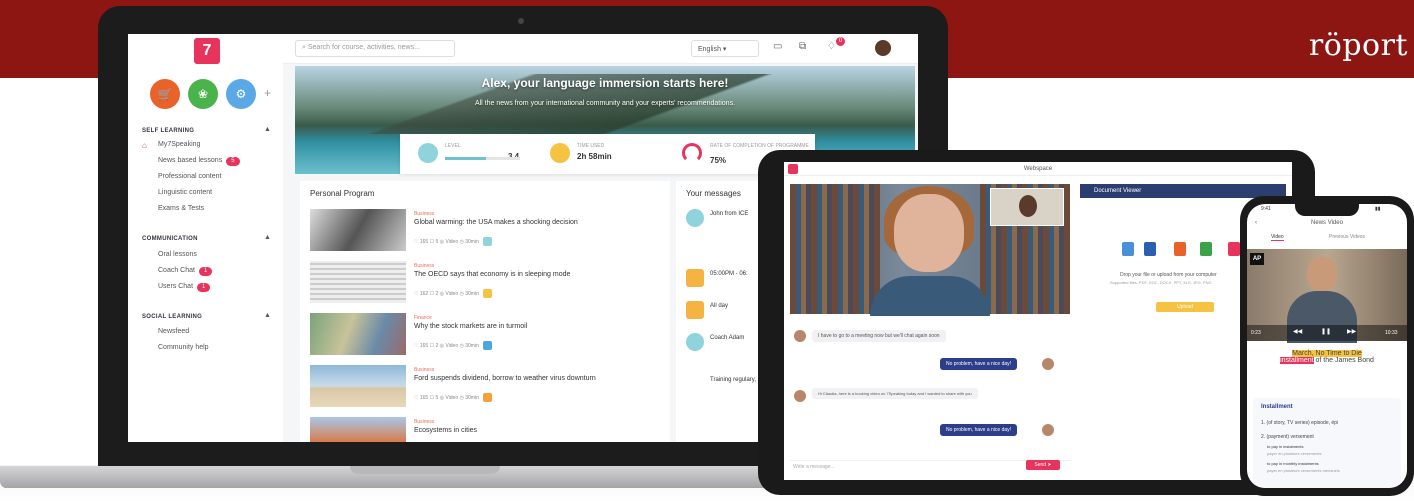 The image size is (1414, 504). Describe the element at coordinates (199, 161) in the screenshot. I see `sidebar-item-news-lessons: News based lessons 5` at that location.